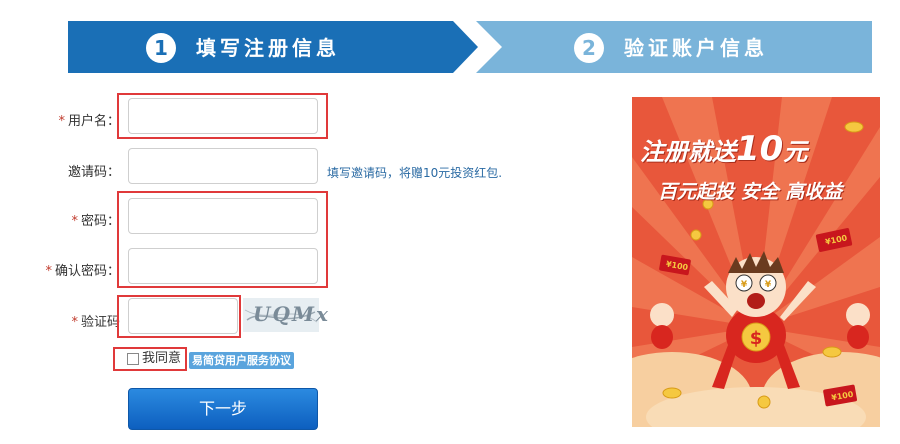  I want to click on username-label-text: 用户名：, so click(93, 121).